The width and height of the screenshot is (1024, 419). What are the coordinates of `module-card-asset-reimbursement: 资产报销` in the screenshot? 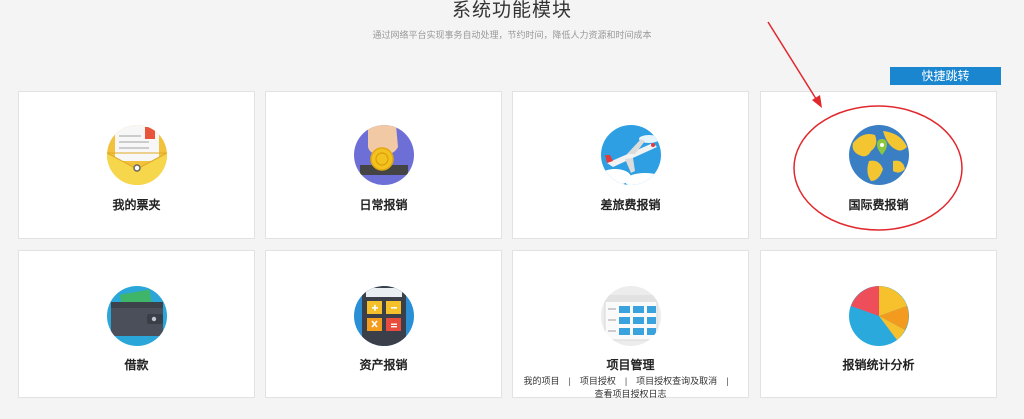 It's located at (383, 324).